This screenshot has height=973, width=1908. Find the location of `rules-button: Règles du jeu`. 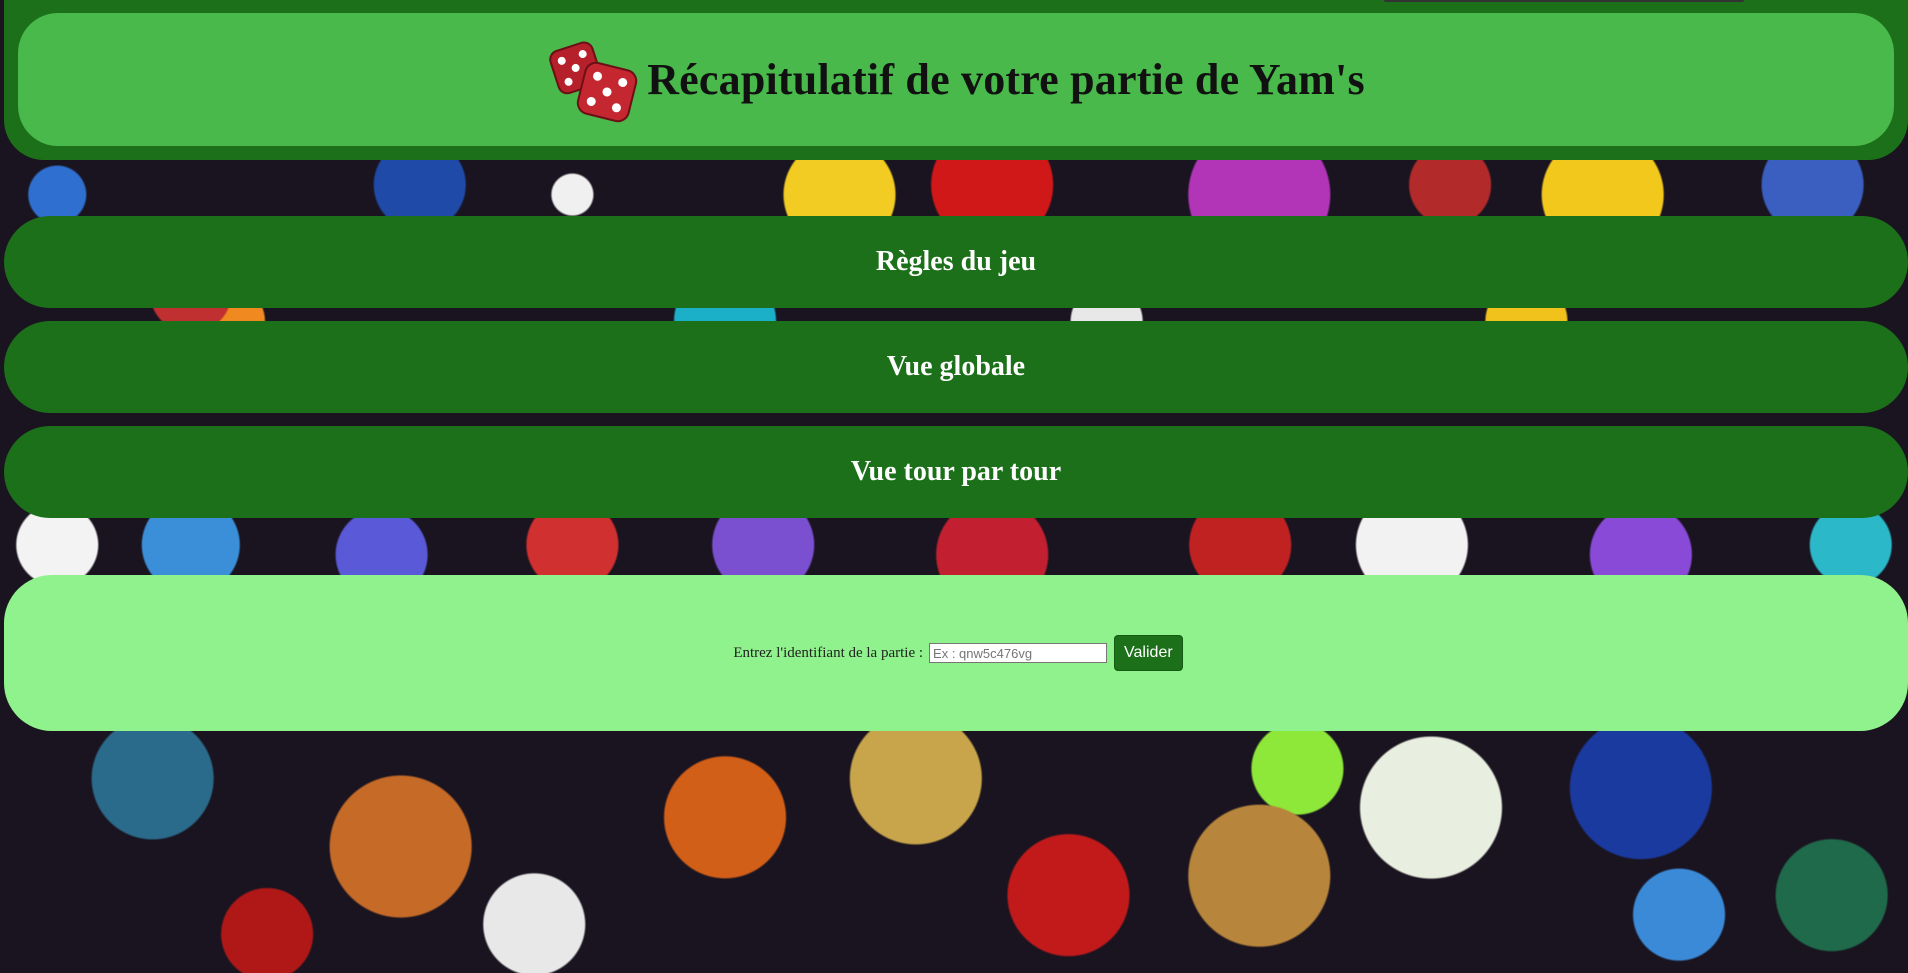

rules-button: Règles du jeu is located at coordinates (956, 262).